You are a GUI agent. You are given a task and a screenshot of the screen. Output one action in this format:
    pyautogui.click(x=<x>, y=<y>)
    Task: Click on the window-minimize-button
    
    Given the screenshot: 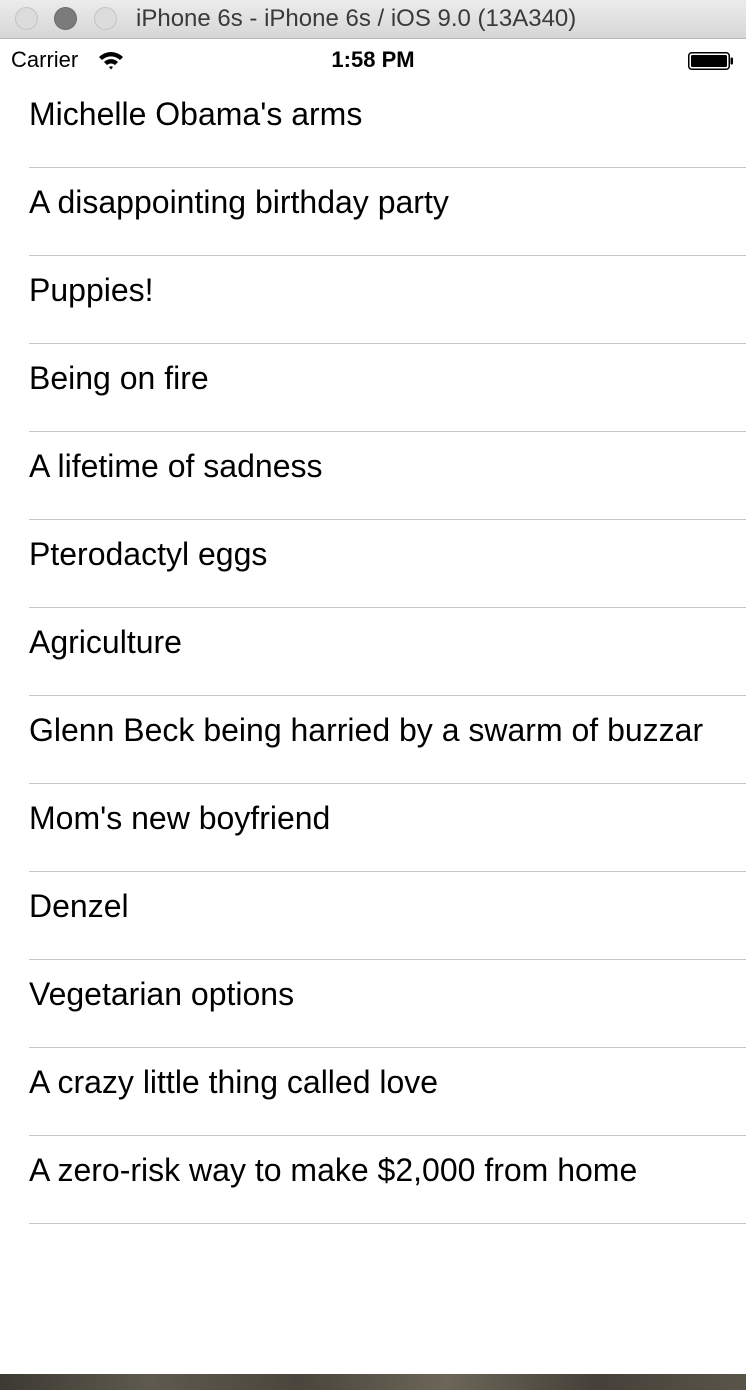 What is the action you would take?
    pyautogui.click(x=65, y=18)
    